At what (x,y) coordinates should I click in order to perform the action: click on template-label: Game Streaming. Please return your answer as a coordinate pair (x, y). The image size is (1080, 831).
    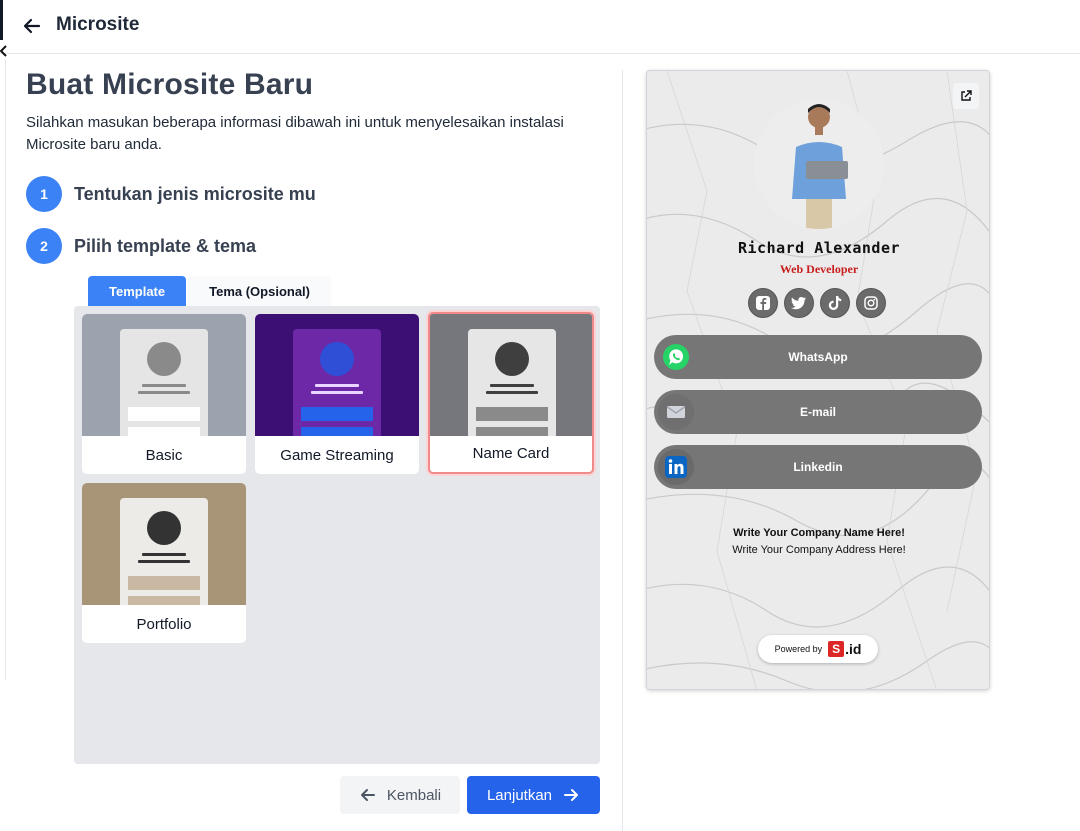
    Looking at the image, I should click on (337, 455).